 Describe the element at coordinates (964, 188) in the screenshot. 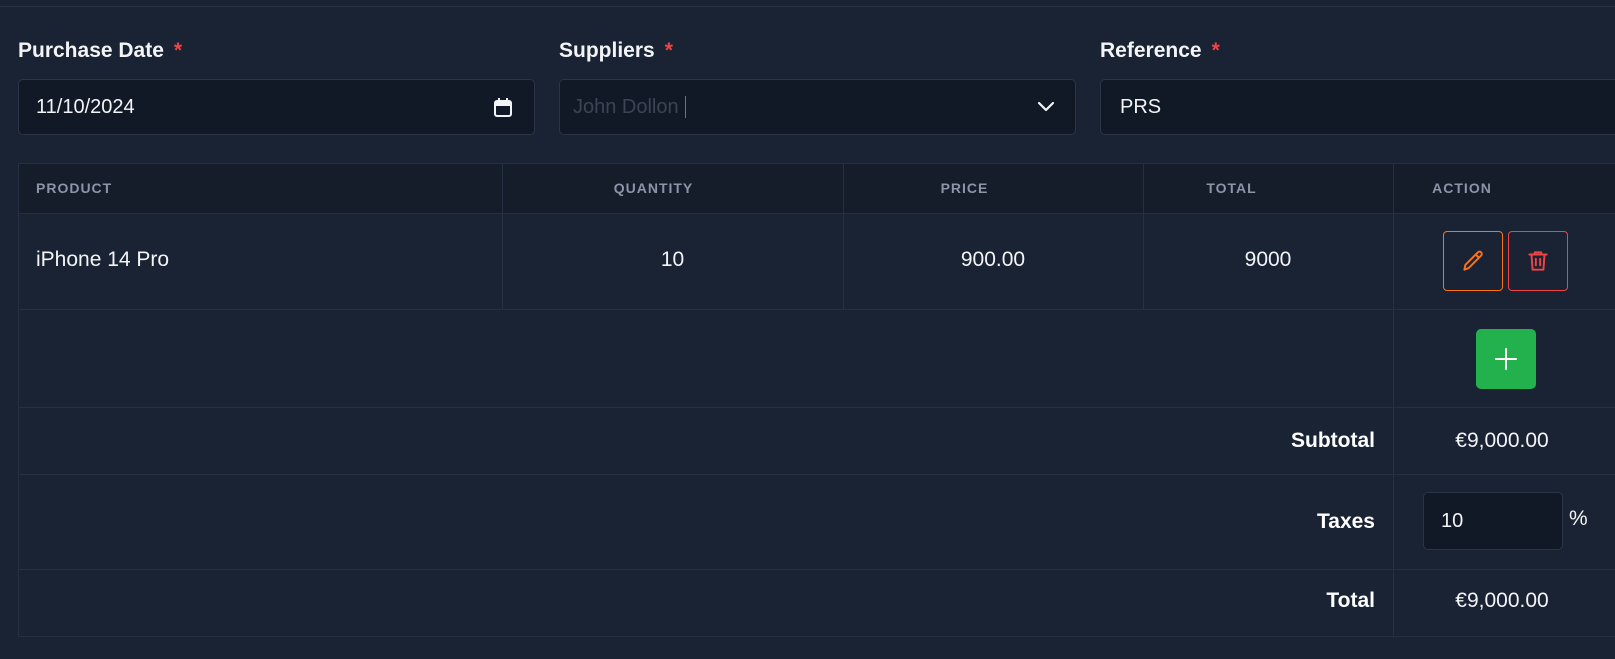

I see `column-header-price: PRICE` at that location.